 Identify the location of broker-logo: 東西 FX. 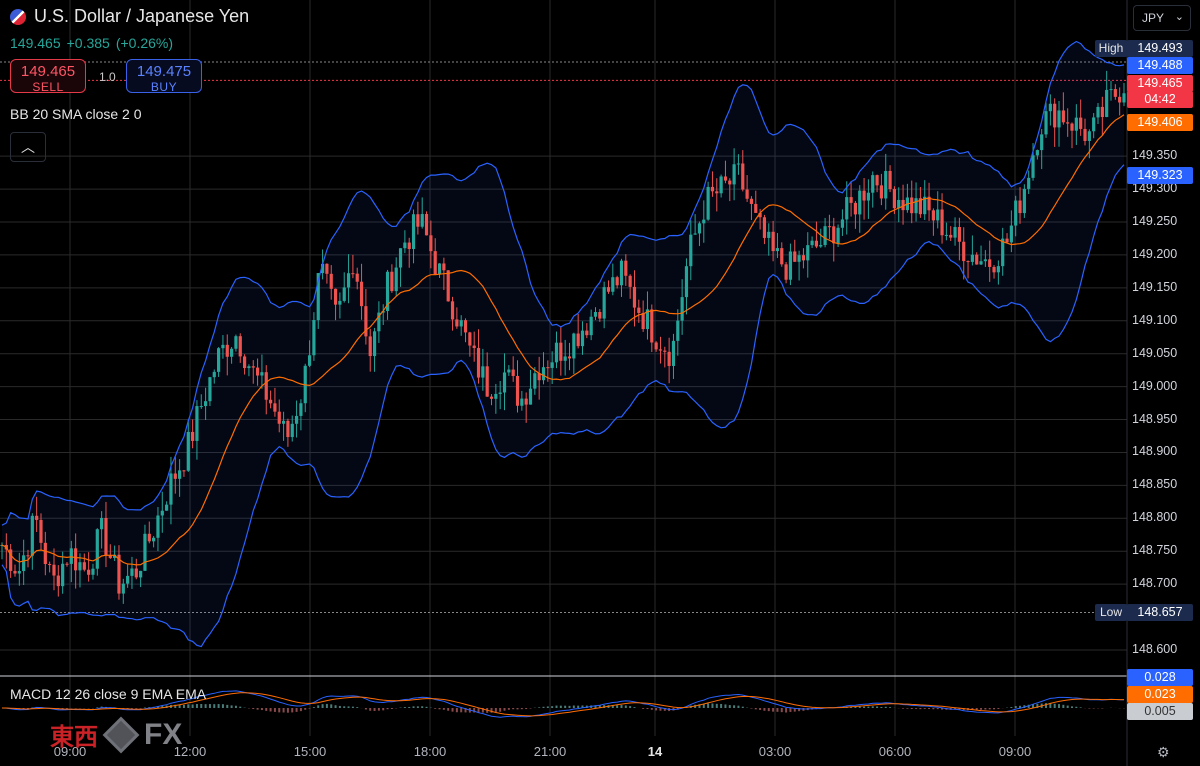
(116, 734).